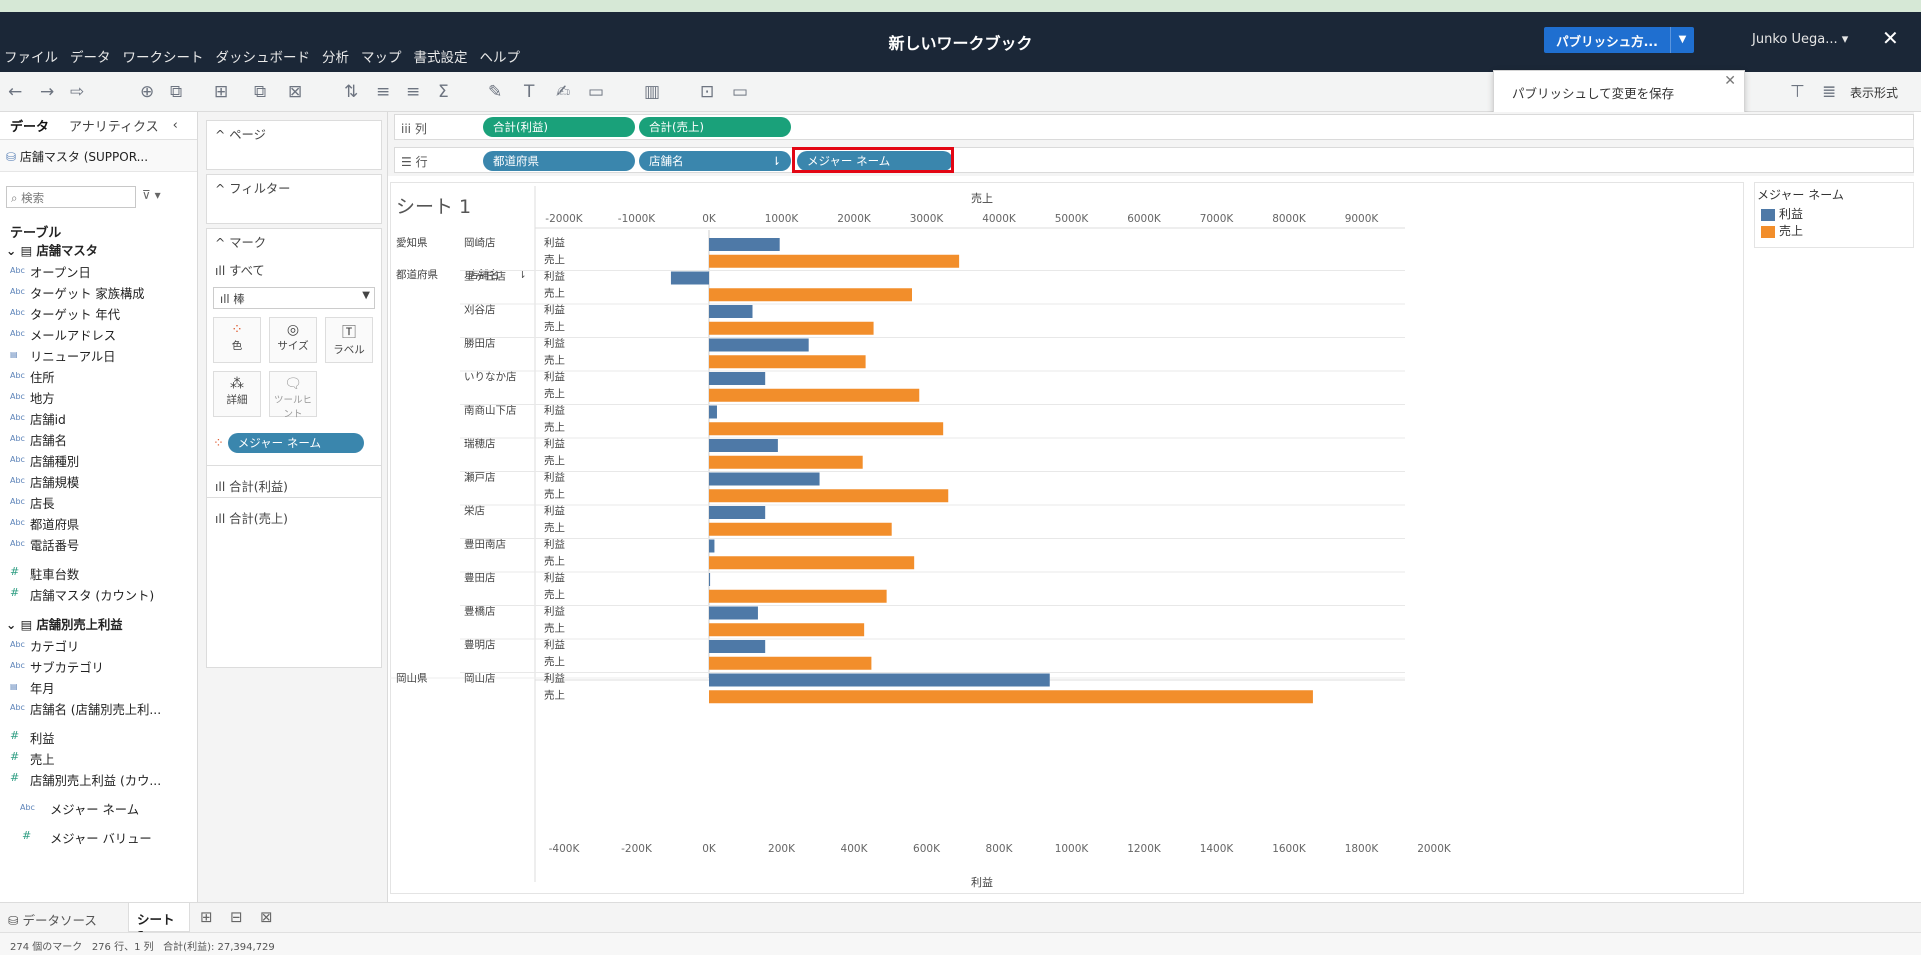 The image size is (1921, 955). Describe the element at coordinates (335, 56) in the screenshot. I see `menu-analysis: 分析` at that location.